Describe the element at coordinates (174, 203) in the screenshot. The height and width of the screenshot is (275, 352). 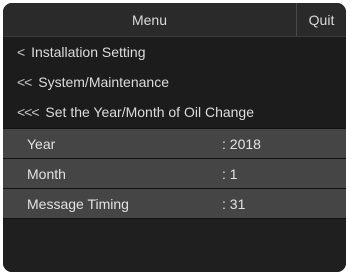
I see `setting-row-message-timing: Message Timing : 31` at that location.